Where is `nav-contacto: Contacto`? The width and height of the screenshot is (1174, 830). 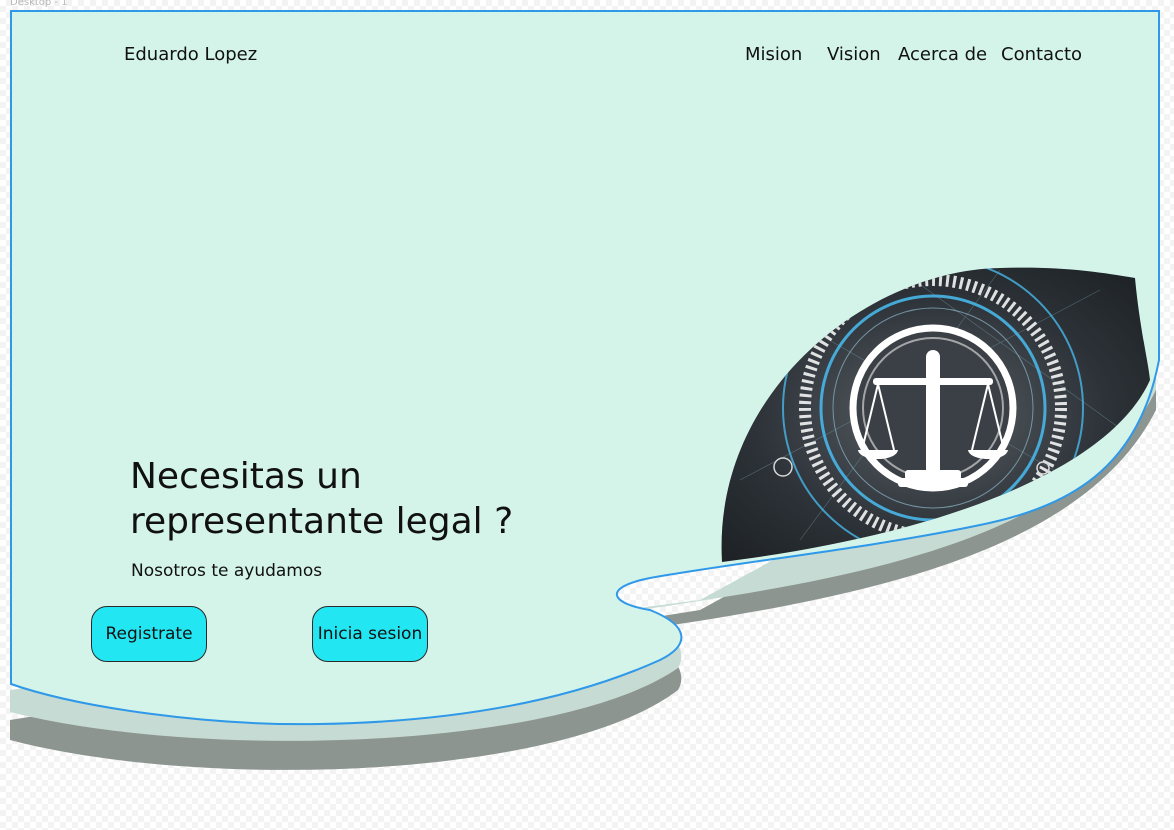 nav-contacto: Contacto is located at coordinates (1041, 54).